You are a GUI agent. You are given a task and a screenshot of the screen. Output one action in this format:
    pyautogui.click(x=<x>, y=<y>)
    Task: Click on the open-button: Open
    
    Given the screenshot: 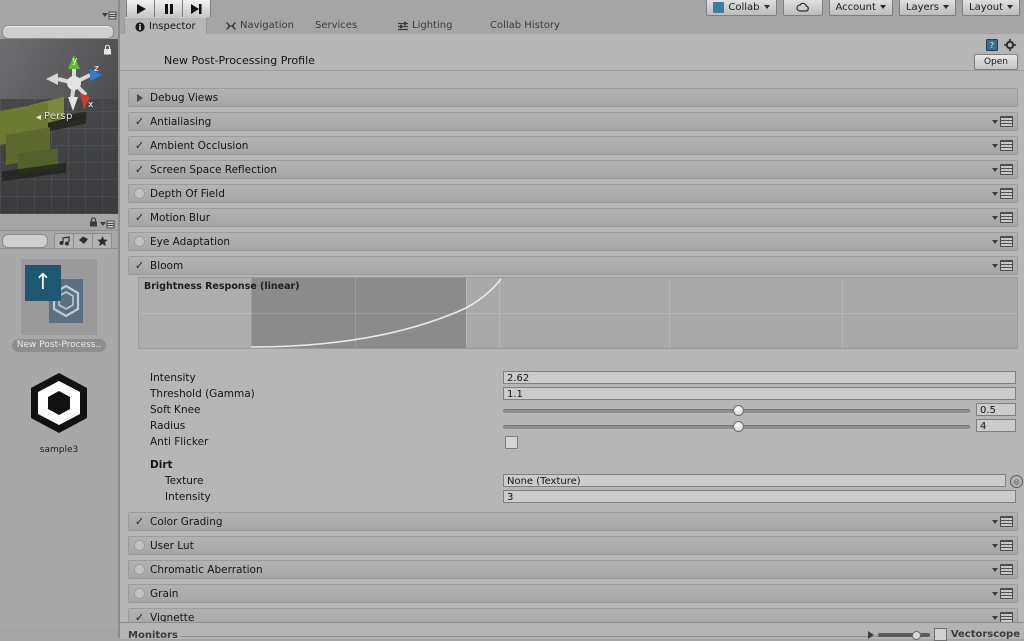 What is the action you would take?
    pyautogui.click(x=996, y=62)
    